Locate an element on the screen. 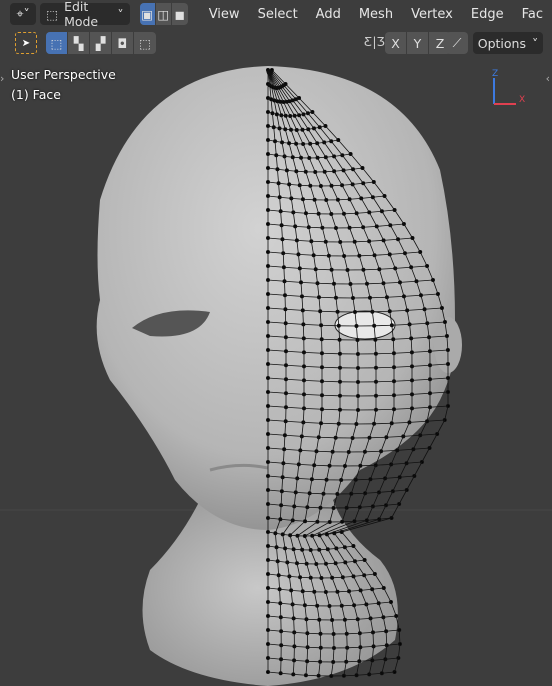  mode-dropdown: ⬚ Edit Mode ˅ is located at coordinates (85, 14).